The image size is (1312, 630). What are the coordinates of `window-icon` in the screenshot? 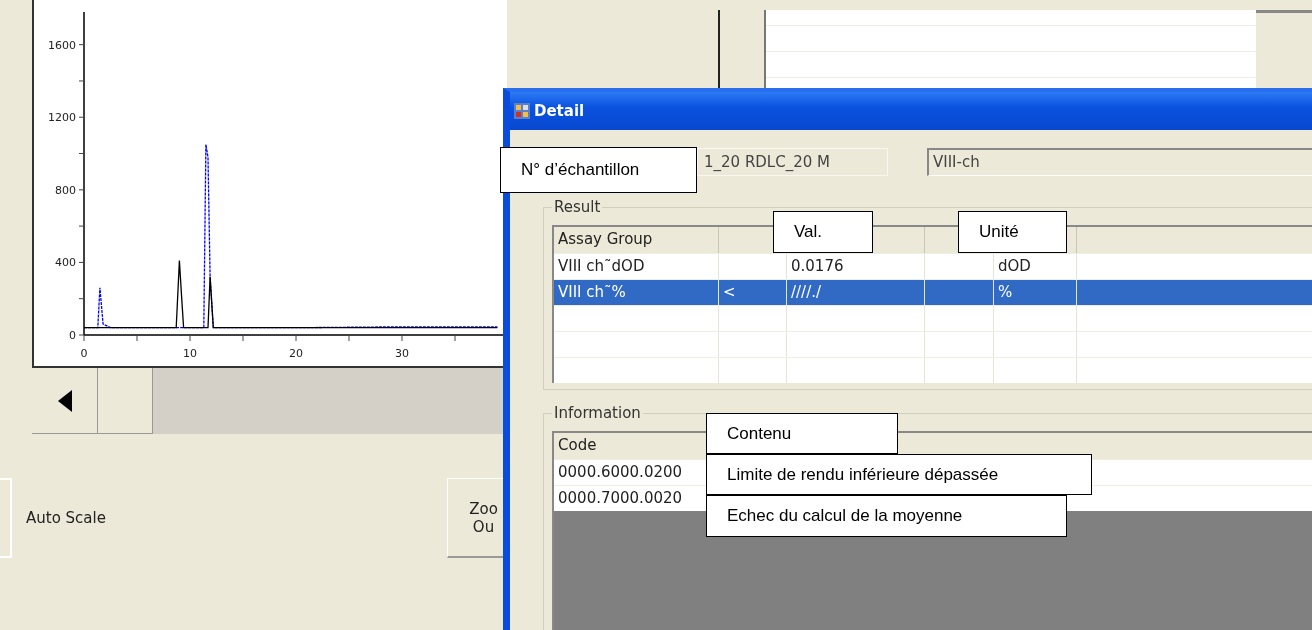 It's located at (522, 111).